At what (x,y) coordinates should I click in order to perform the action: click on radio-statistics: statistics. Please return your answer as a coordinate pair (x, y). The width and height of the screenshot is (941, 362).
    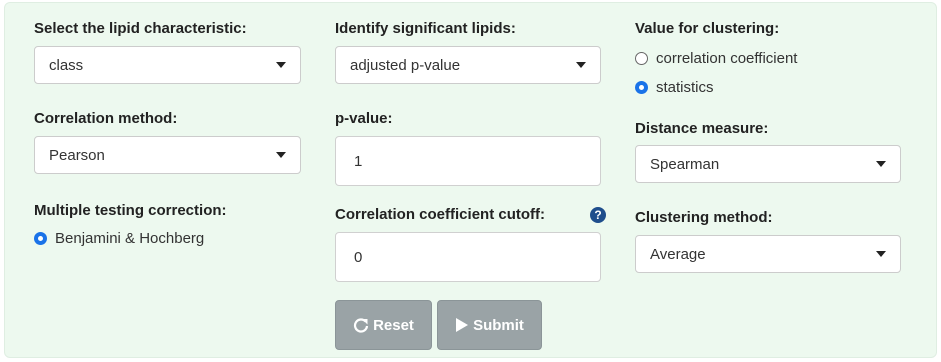
    Looking at the image, I should click on (674, 87).